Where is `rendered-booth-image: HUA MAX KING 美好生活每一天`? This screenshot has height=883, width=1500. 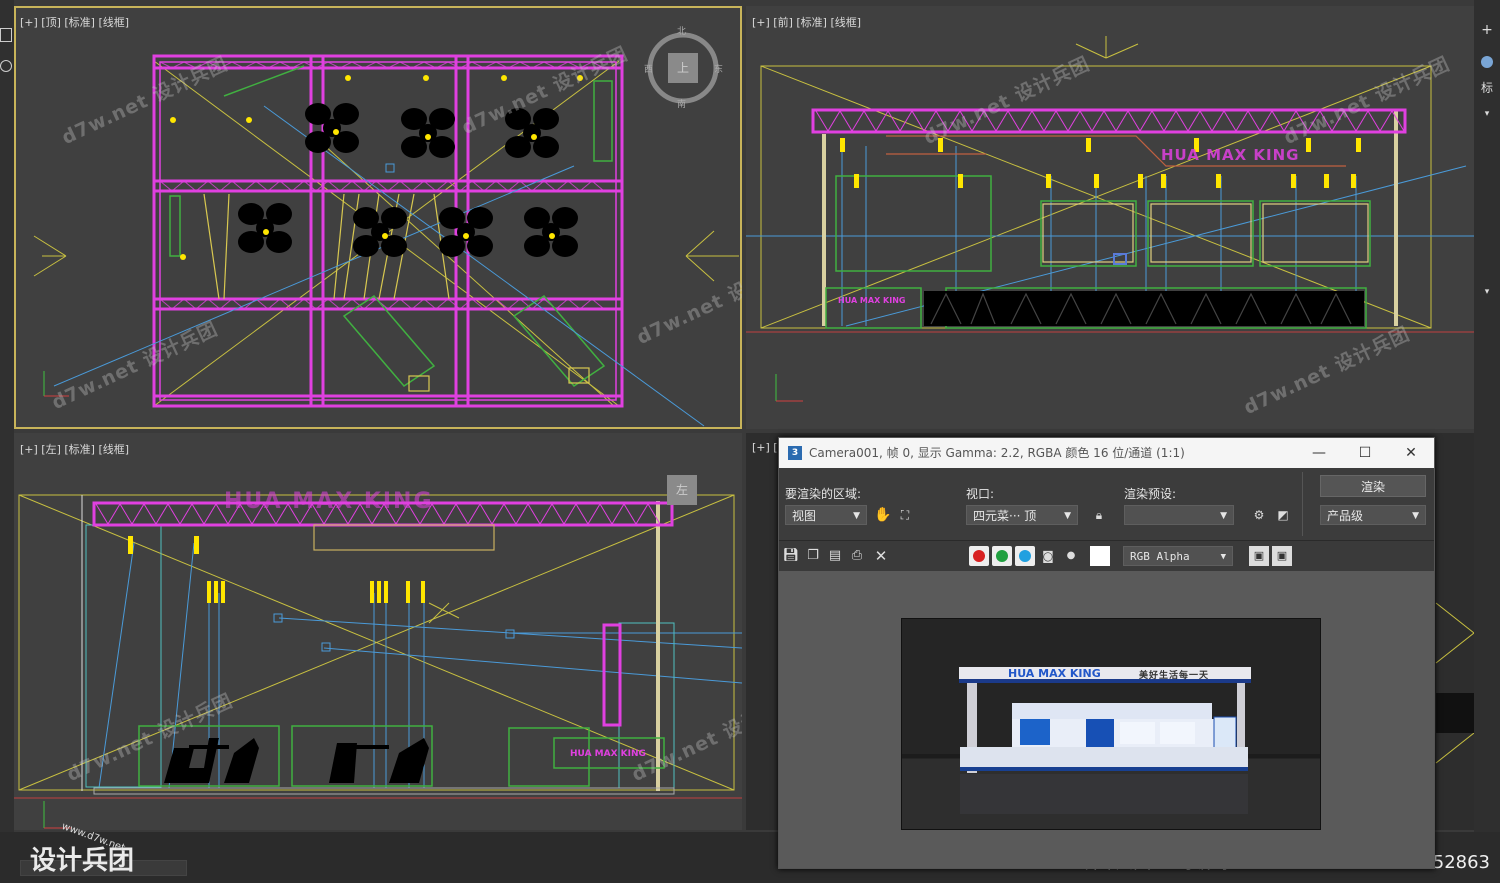 rendered-booth-image: HUA MAX KING 美好生活每一天 is located at coordinates (1111, 724).